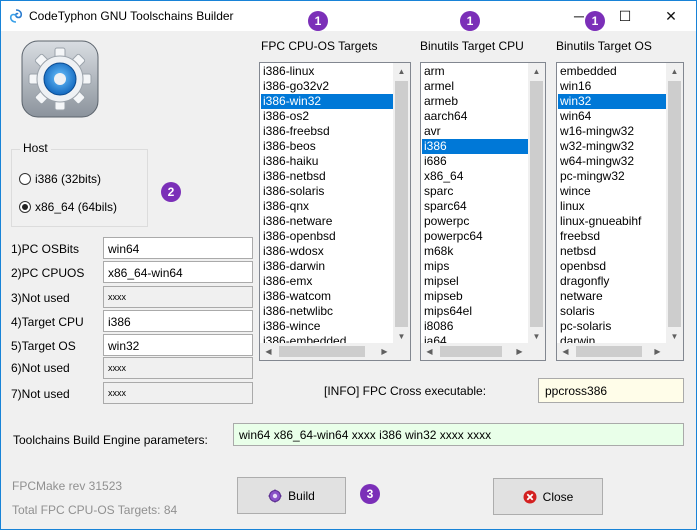 The width and height of the screenshot is (697, 530). I want to click on list-item: pc-solaris, so click(612, 326).